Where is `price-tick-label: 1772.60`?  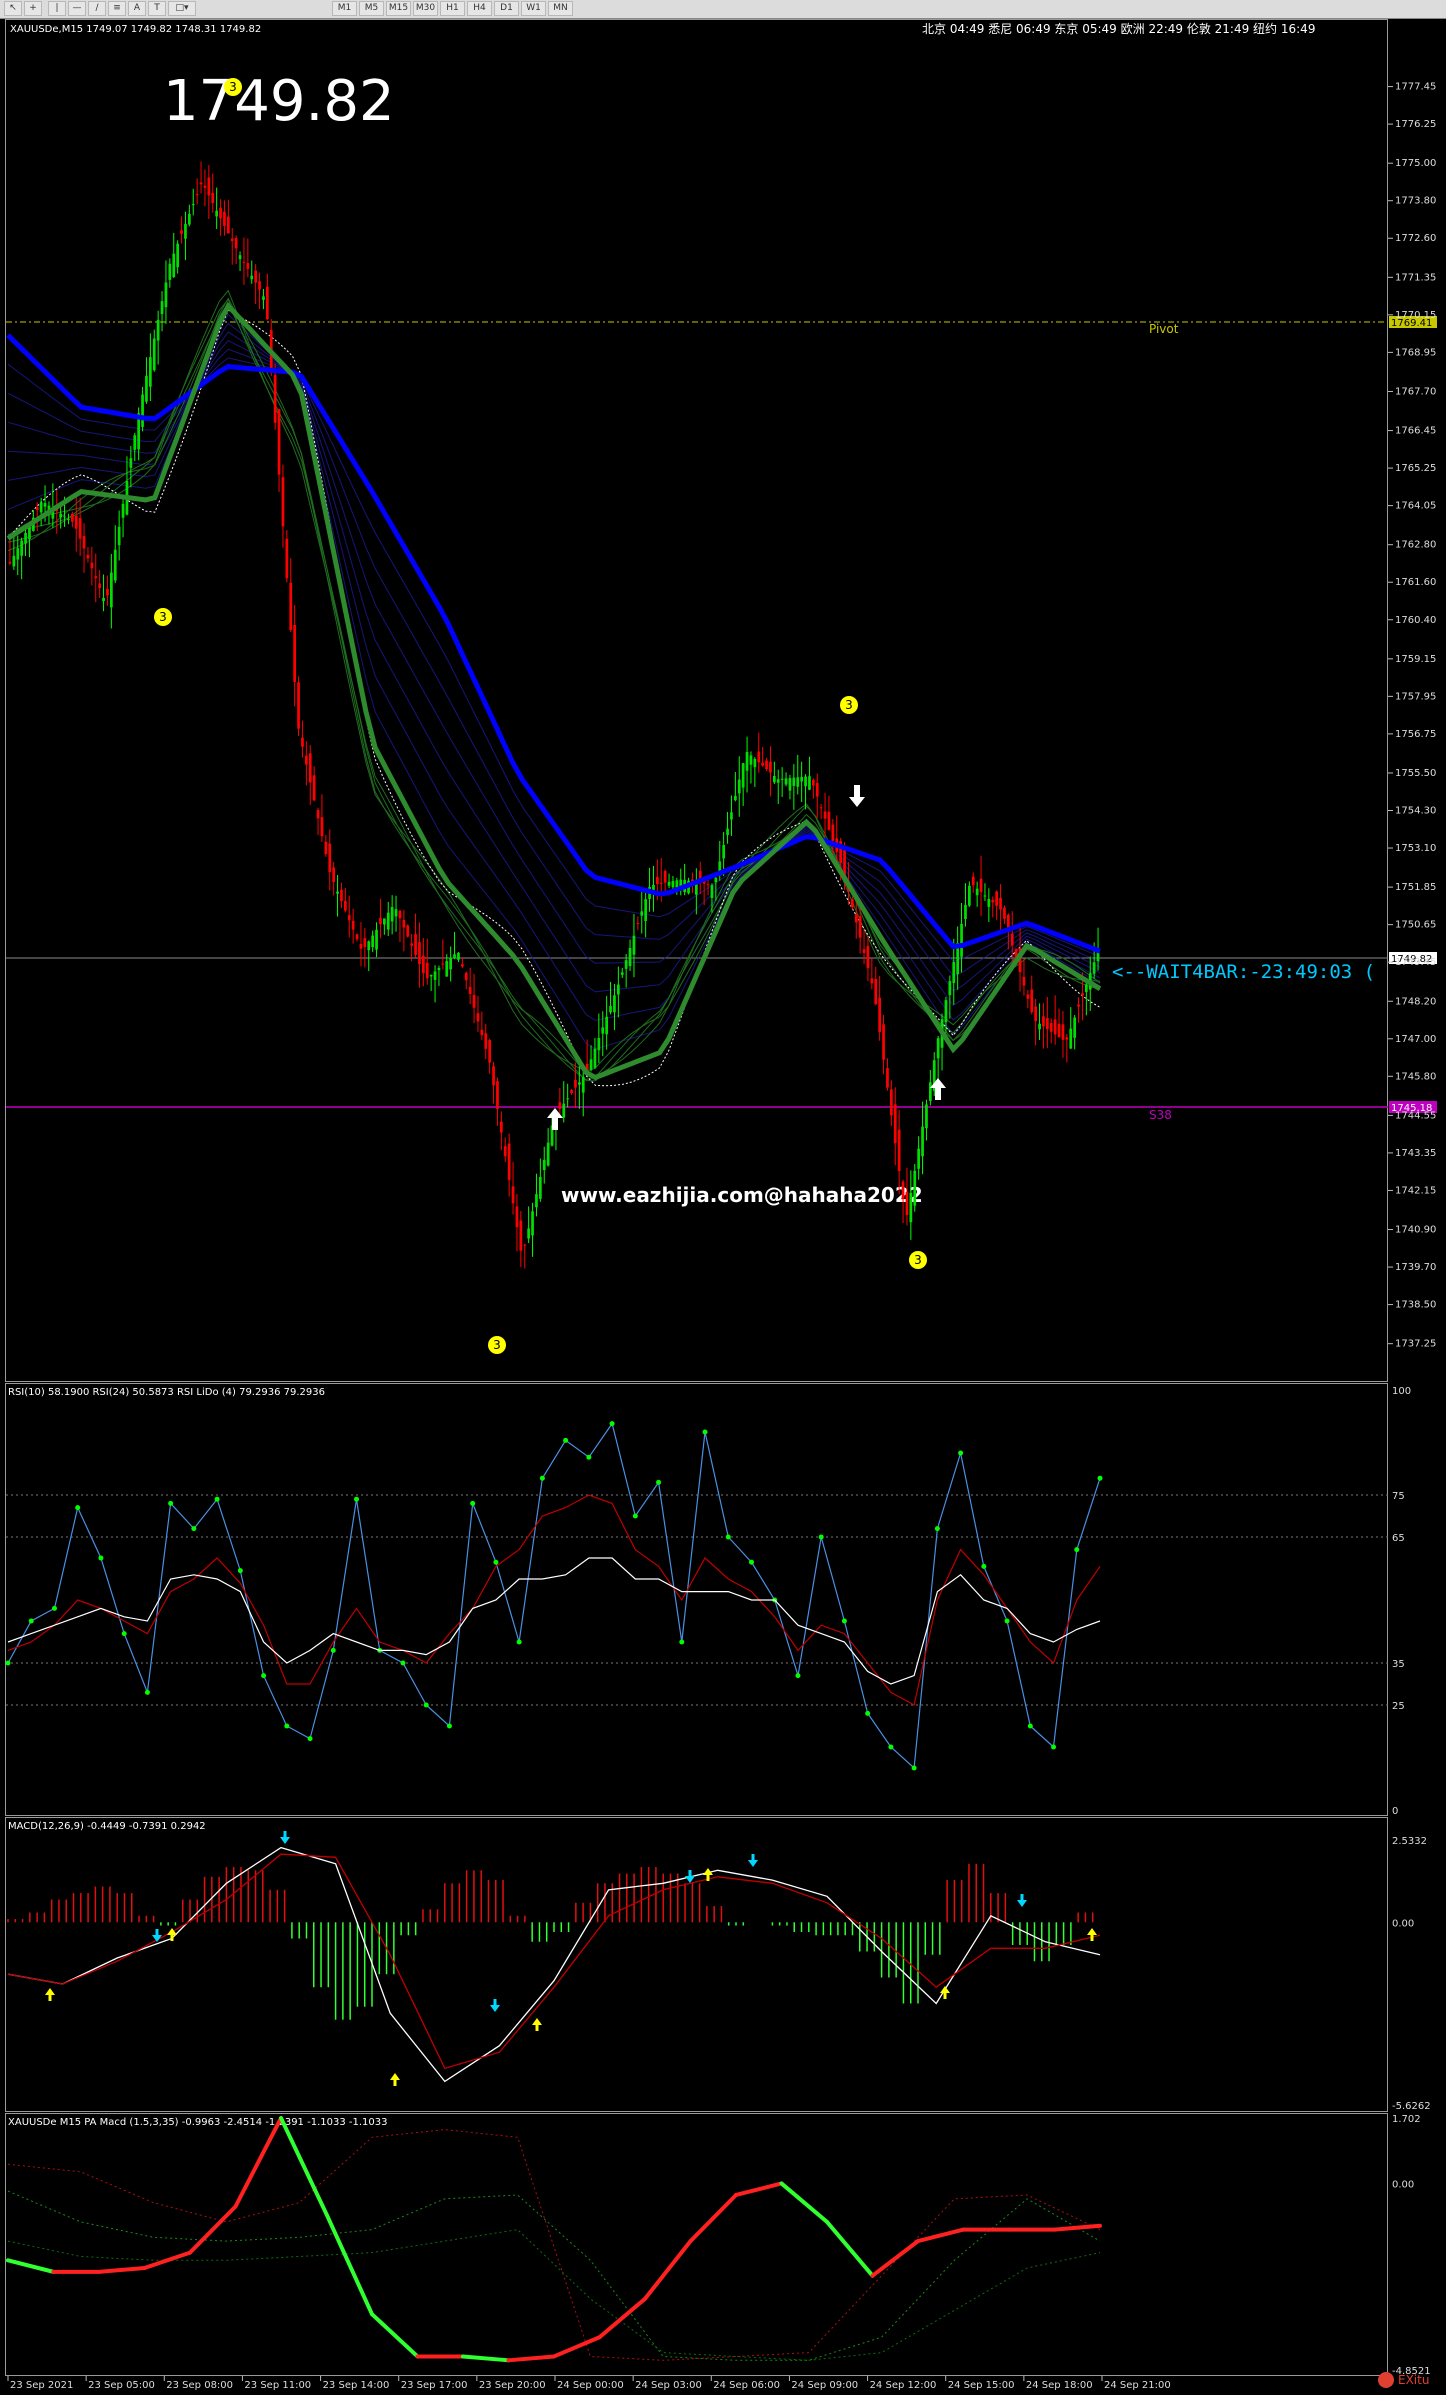 price-tick-label: 1772.60 is located at coordinates (1415, 238).